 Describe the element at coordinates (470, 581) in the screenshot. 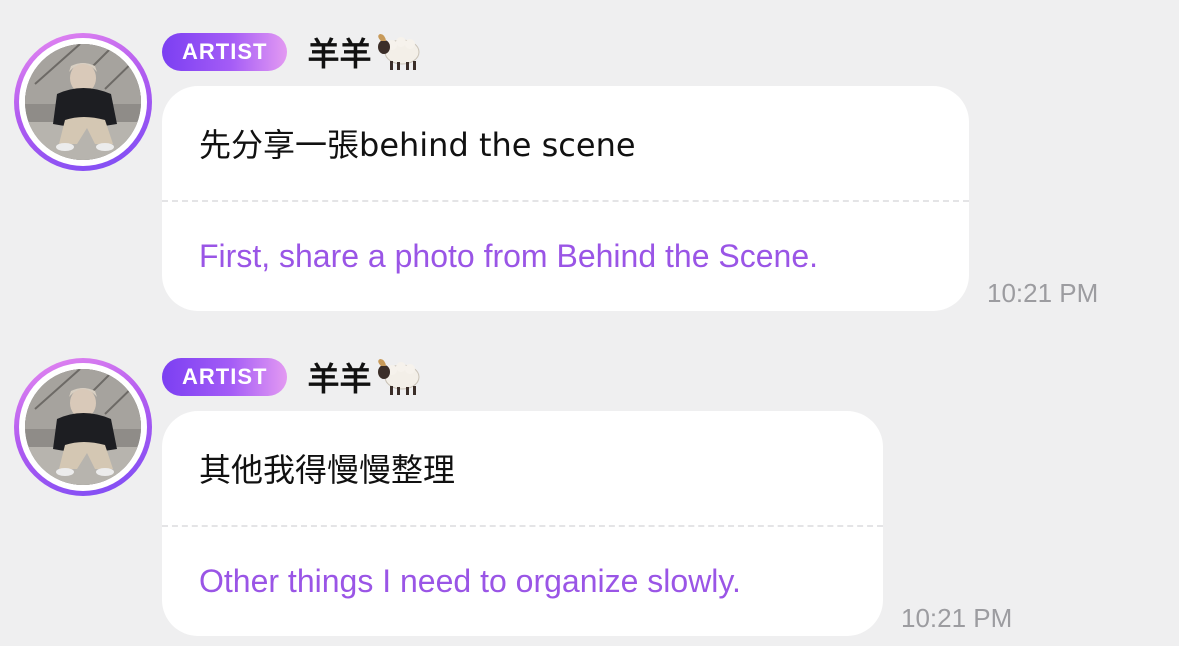

I see `translated-text: Other things I need to organize slowly.` at that location.